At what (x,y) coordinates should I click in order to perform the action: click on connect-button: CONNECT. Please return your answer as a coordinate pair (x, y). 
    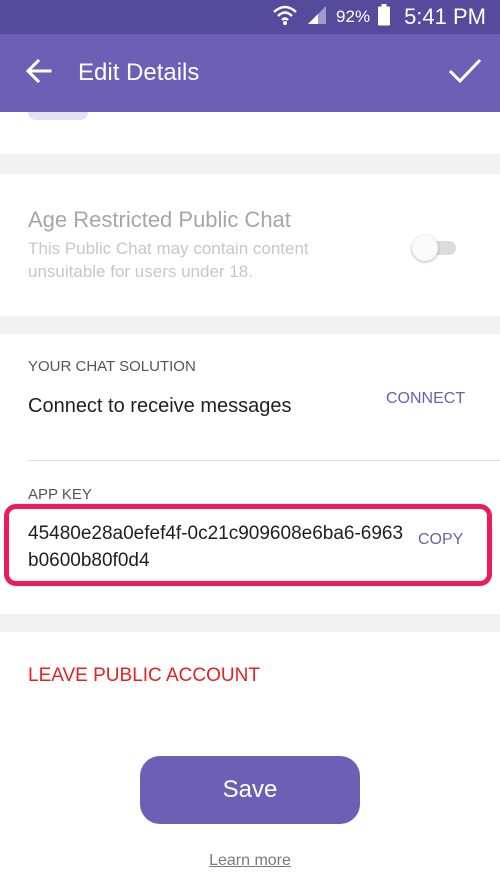
    Looking at the image, I should click on (425, 399).